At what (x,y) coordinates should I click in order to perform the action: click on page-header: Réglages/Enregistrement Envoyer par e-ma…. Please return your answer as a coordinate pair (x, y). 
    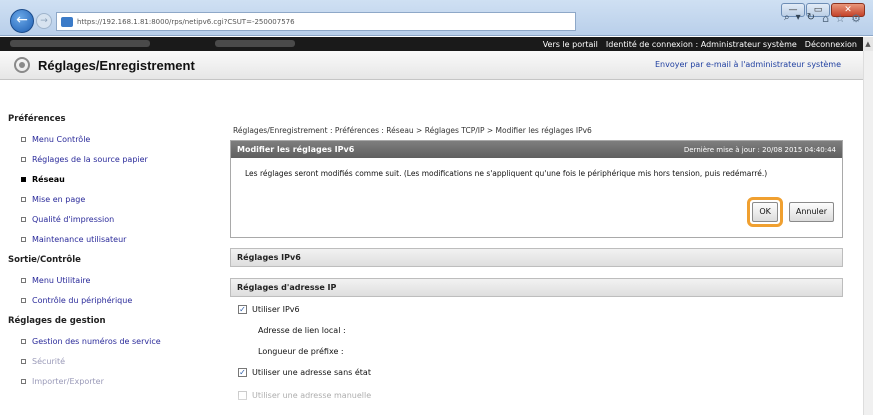
    Looking at the image, I should click on (431, 65).